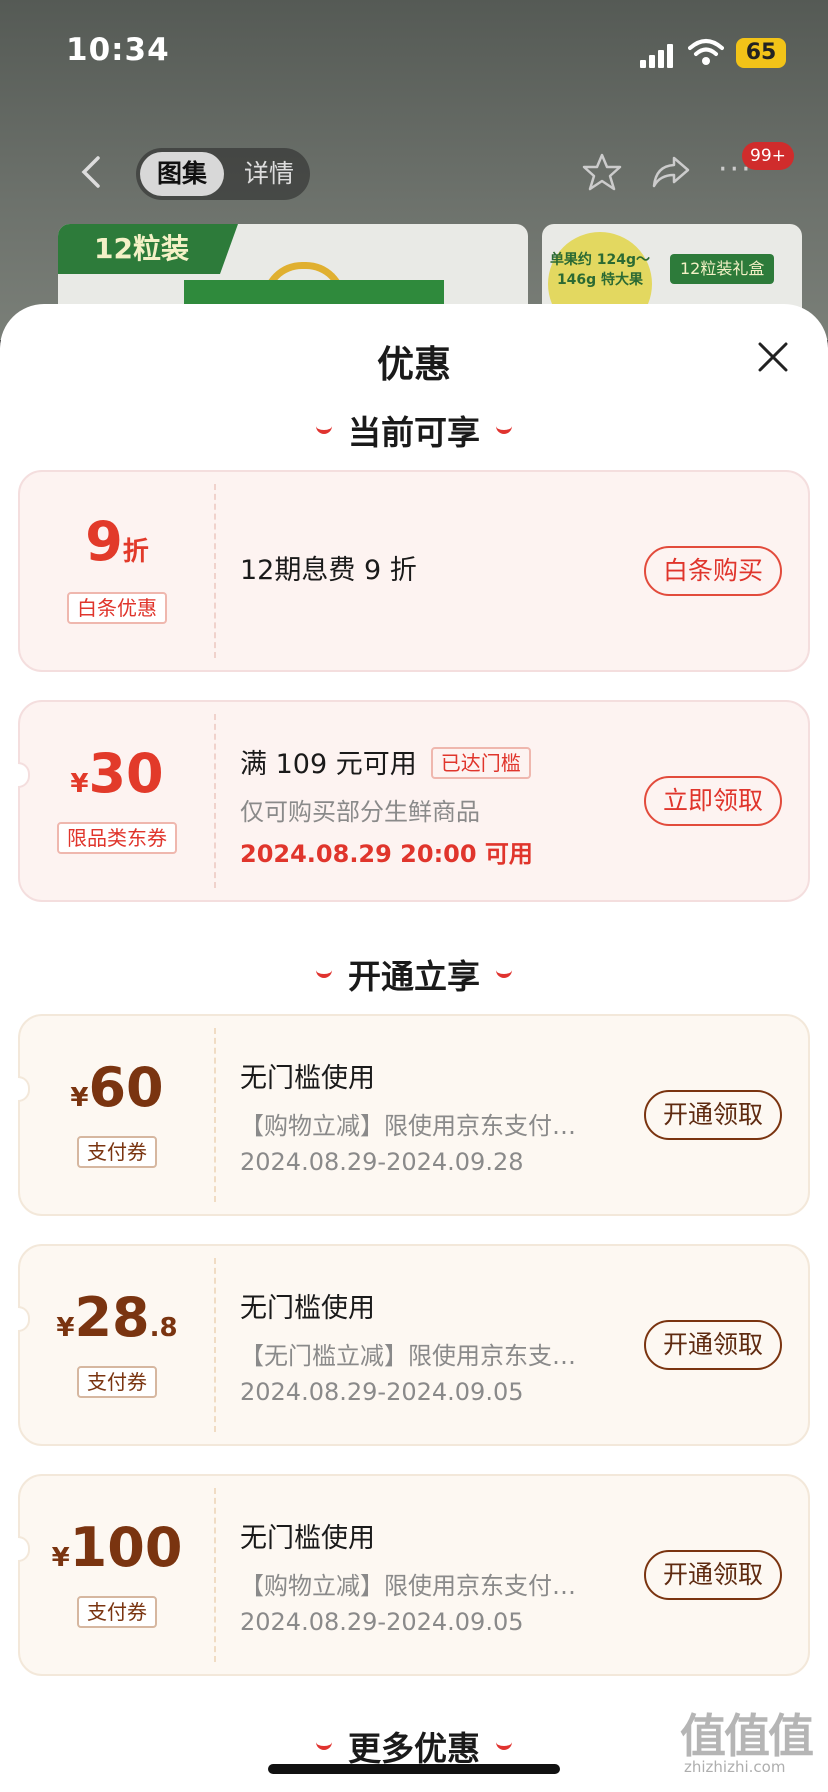  Describe the element at coordinates (382, 1162) in the screenshot. I see `coupon-valid-period: 2024.08.29-2024.09.28` at that location.